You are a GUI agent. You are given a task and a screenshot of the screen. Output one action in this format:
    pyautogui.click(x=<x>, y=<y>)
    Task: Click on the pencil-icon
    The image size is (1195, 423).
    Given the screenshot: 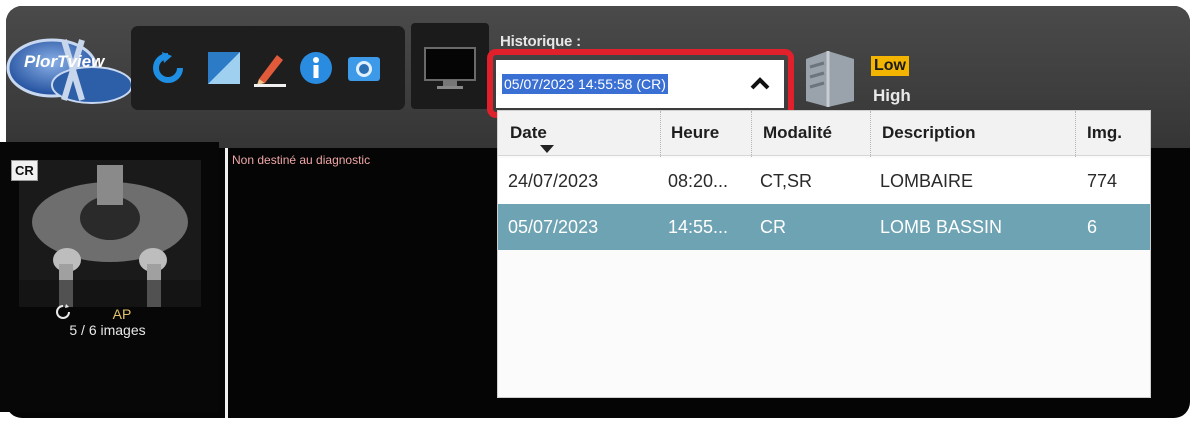 What is the action you would take?
    pyautogui.click(x=270, y=68)
    